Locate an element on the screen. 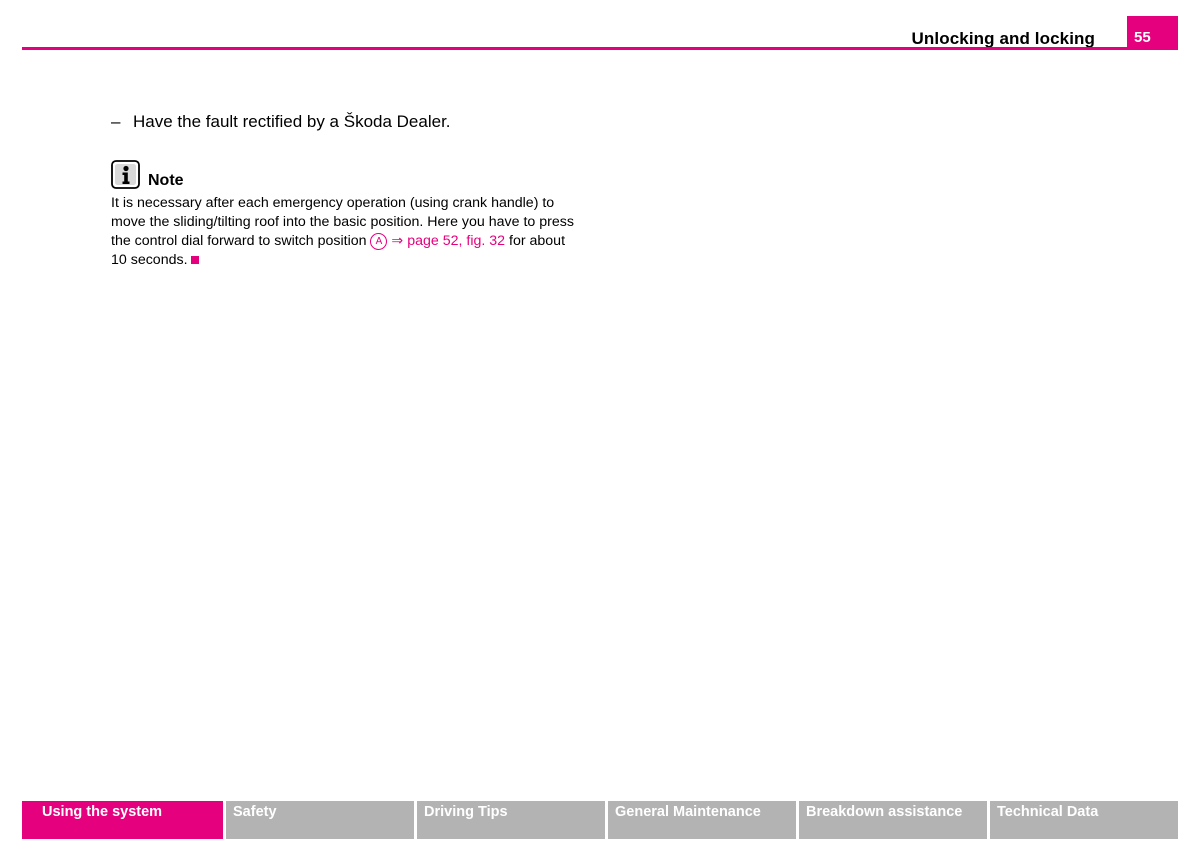 The height and width of the screenshot is (856, 1200). position-a-badge: A is located at coordinates (379, 241).